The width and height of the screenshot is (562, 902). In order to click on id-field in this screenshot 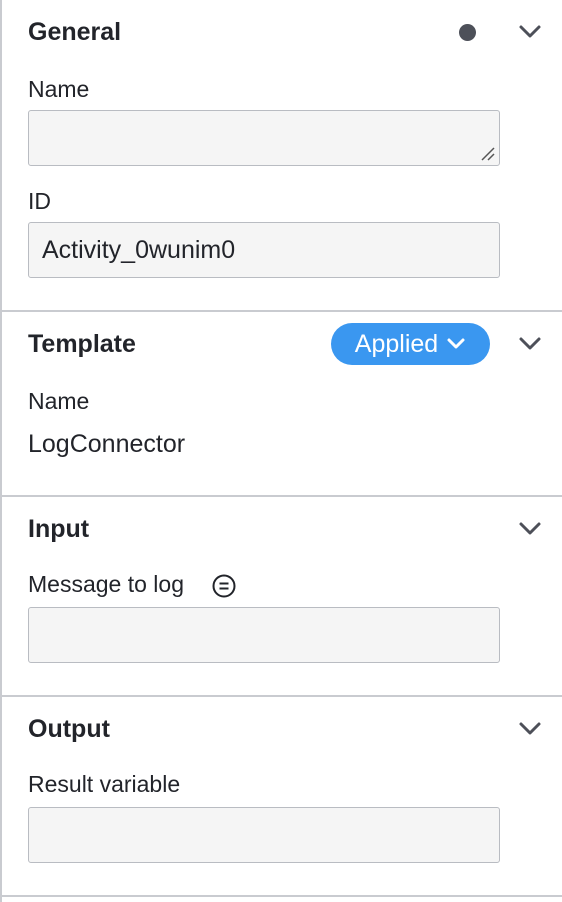, I will do `click(264, 250)`.